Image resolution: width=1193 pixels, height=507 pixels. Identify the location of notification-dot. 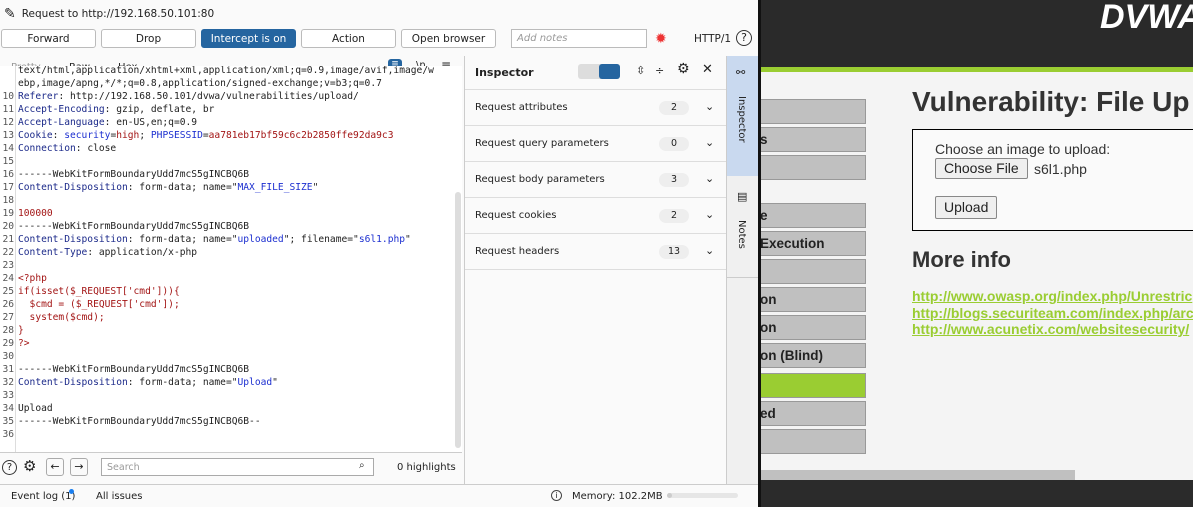
(71, 491).